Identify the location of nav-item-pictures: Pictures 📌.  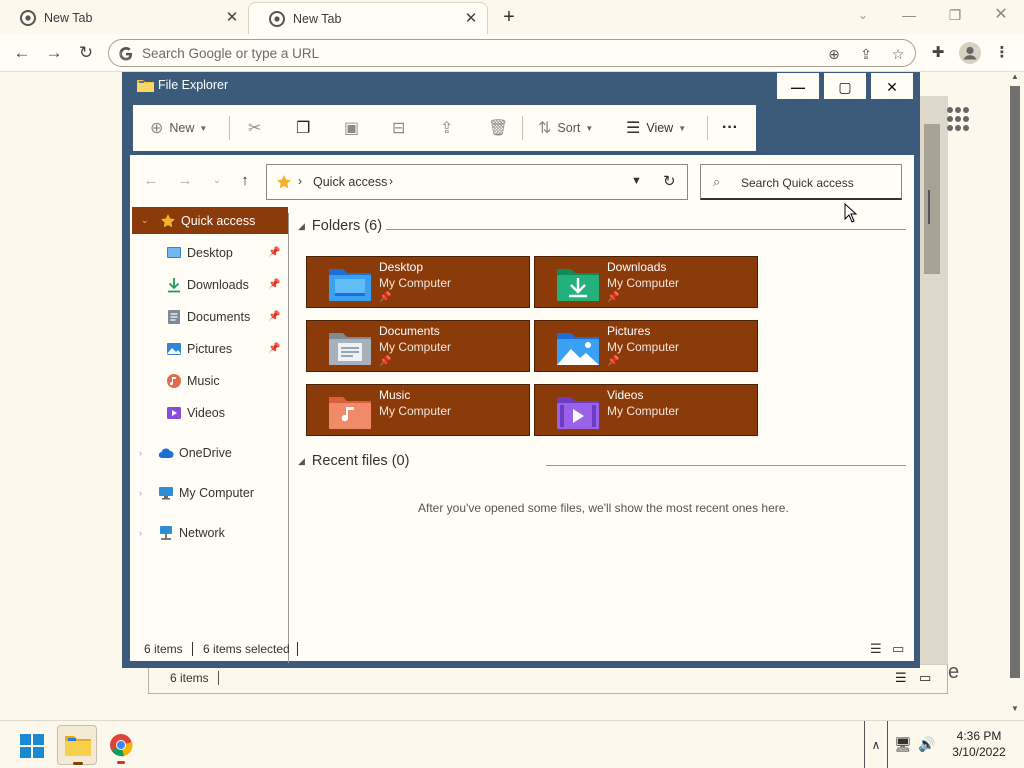
(208, 348).